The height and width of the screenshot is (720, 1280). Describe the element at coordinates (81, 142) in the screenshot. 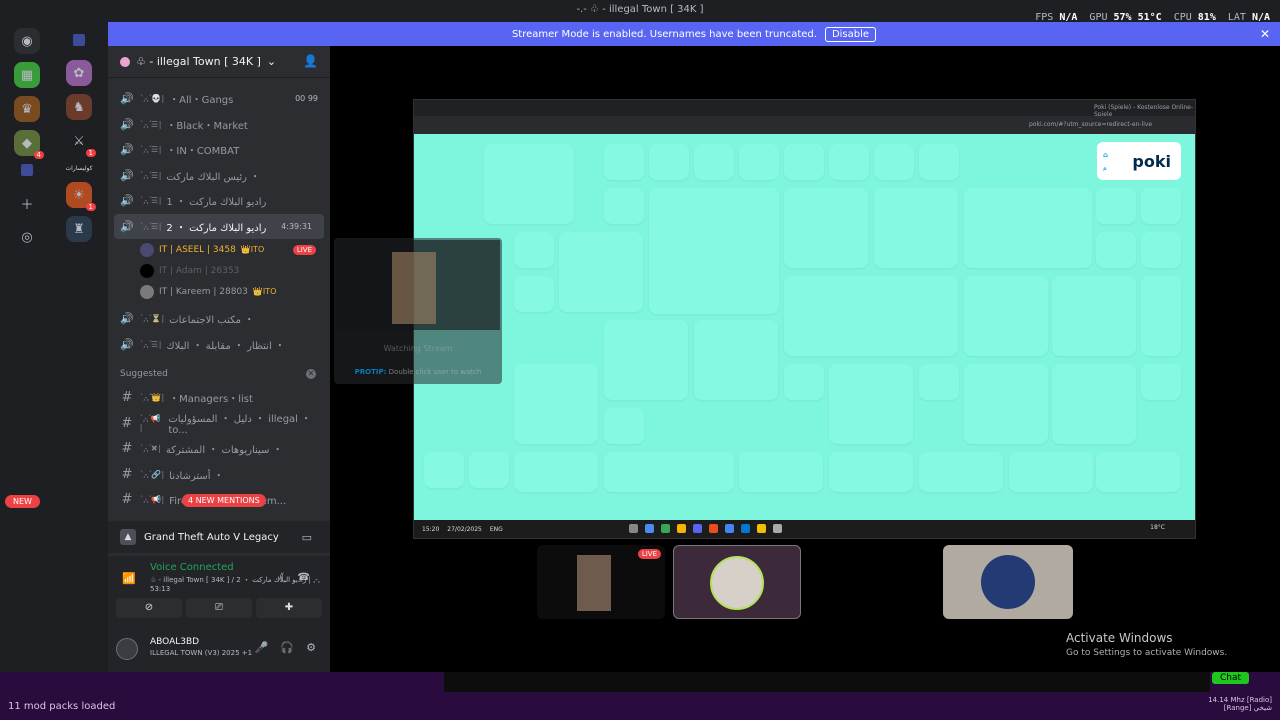

I see `server-icon-swords: ⚔ 1` at that location.